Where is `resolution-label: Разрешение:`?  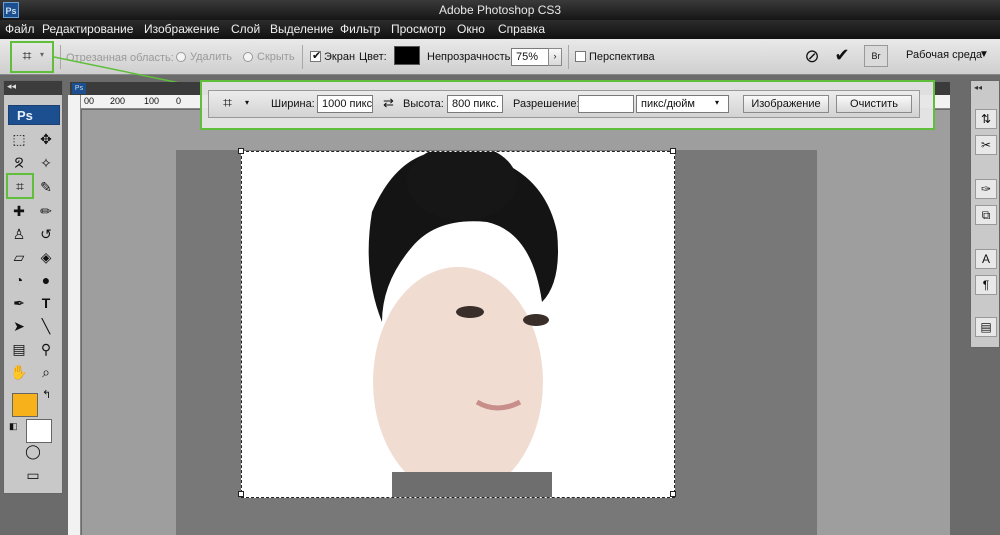
resolution-label: Разрешение: is located at coordinates (546, 104).